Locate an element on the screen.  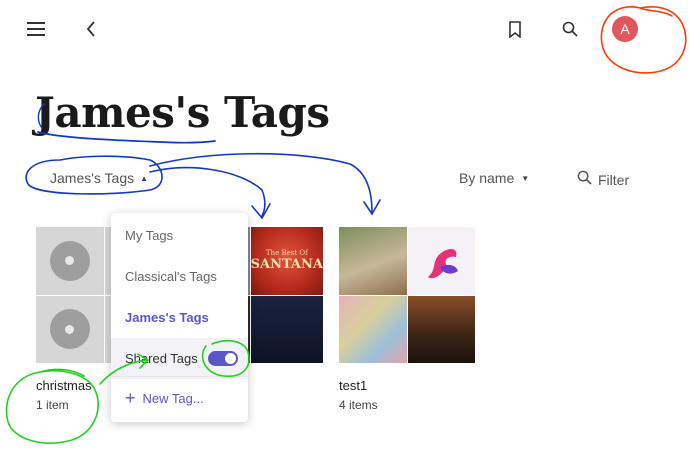
search-icon is located at coordinates (570, 29).